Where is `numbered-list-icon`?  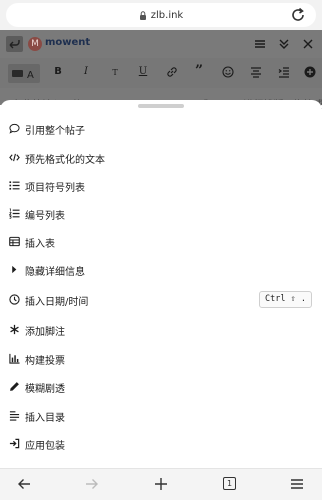
numbered-list-icon is located at coordinates (14, 213).